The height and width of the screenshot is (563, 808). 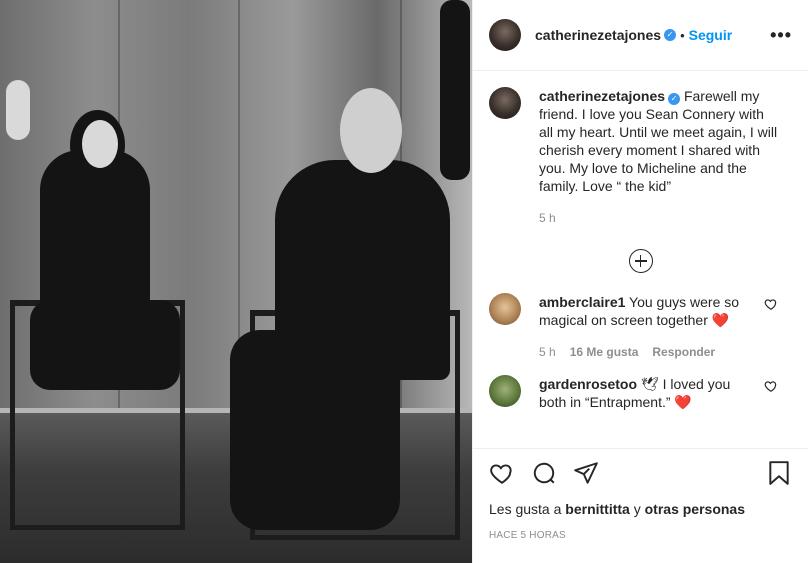 What do you see at coordinates (781, 35) in the screenshot?
I see `more-options-icon: •••` at bounding box center [781, 35].